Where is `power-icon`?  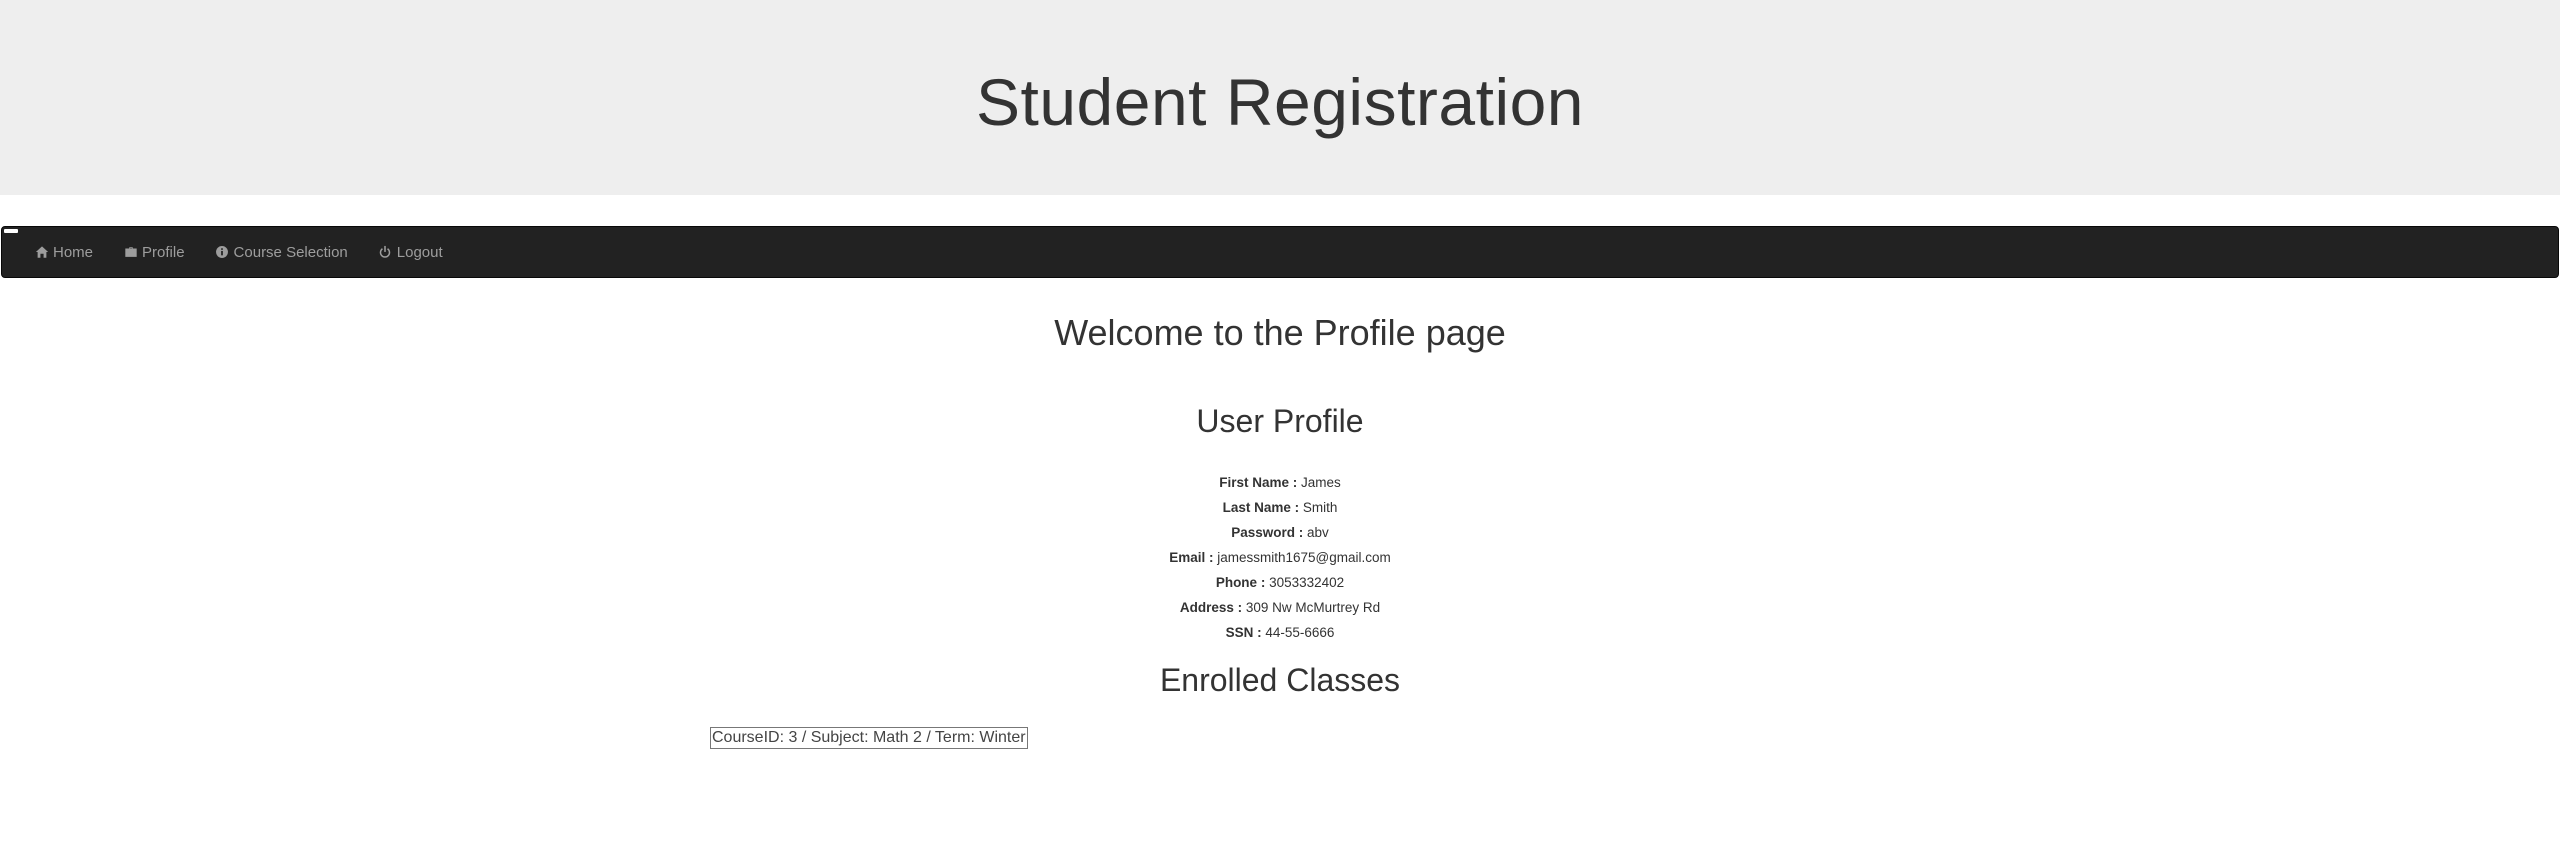
power-icon is located at coordinates (385, 252).